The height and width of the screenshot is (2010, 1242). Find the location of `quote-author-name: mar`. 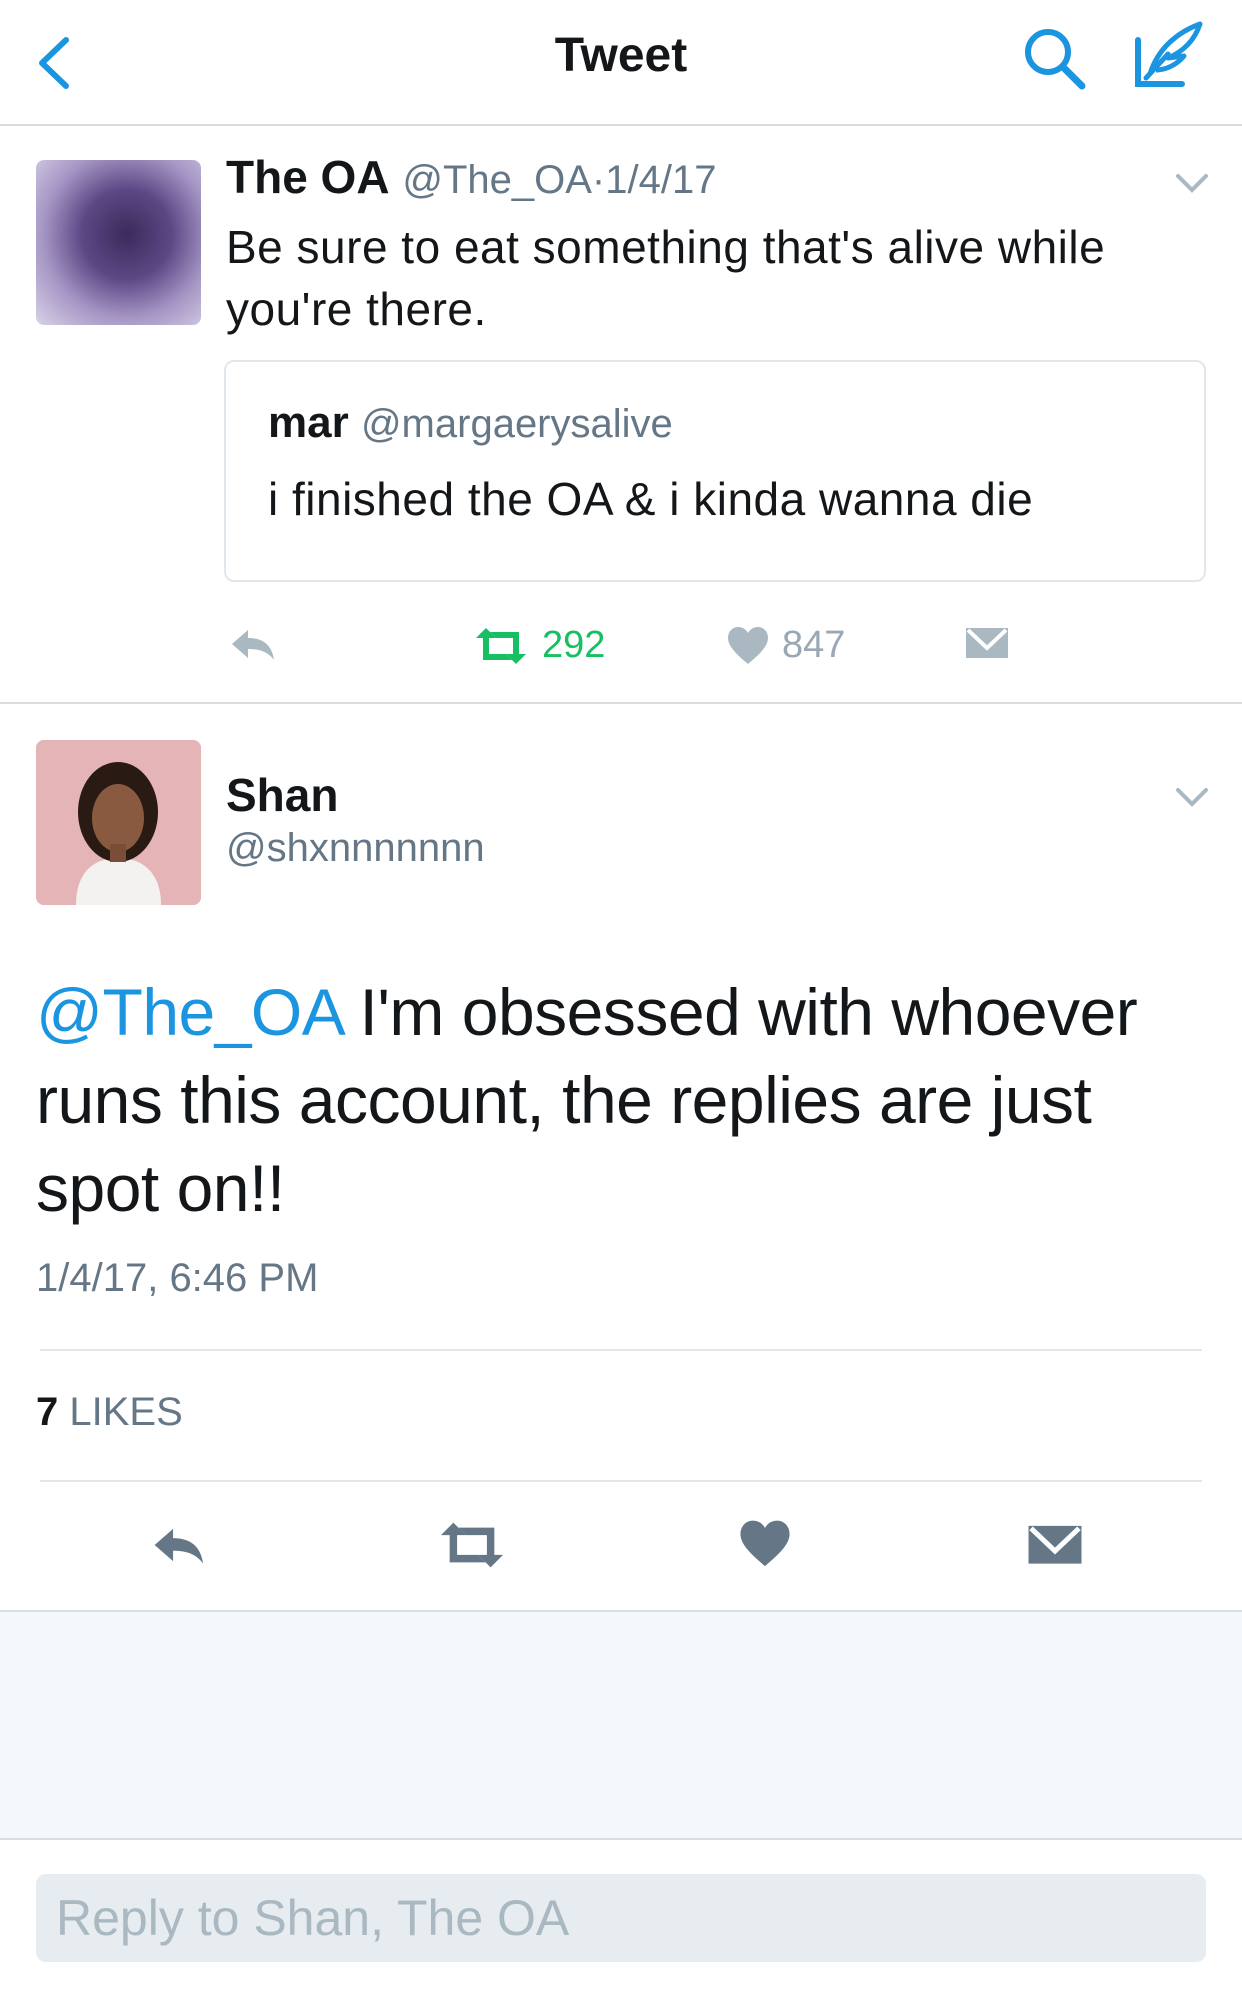

quote-author-name: mar is located at coordinates (308, 422).